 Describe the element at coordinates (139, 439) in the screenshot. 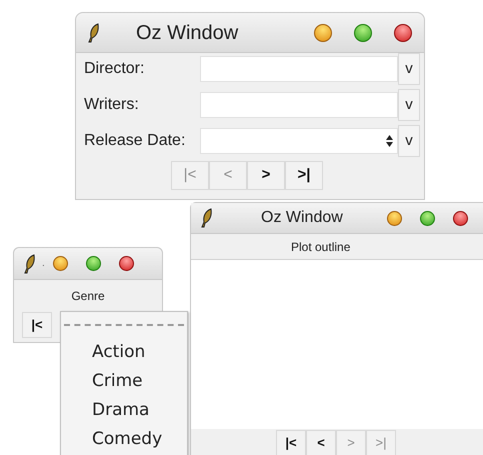

I see `menu-item: Comedy` at that location.